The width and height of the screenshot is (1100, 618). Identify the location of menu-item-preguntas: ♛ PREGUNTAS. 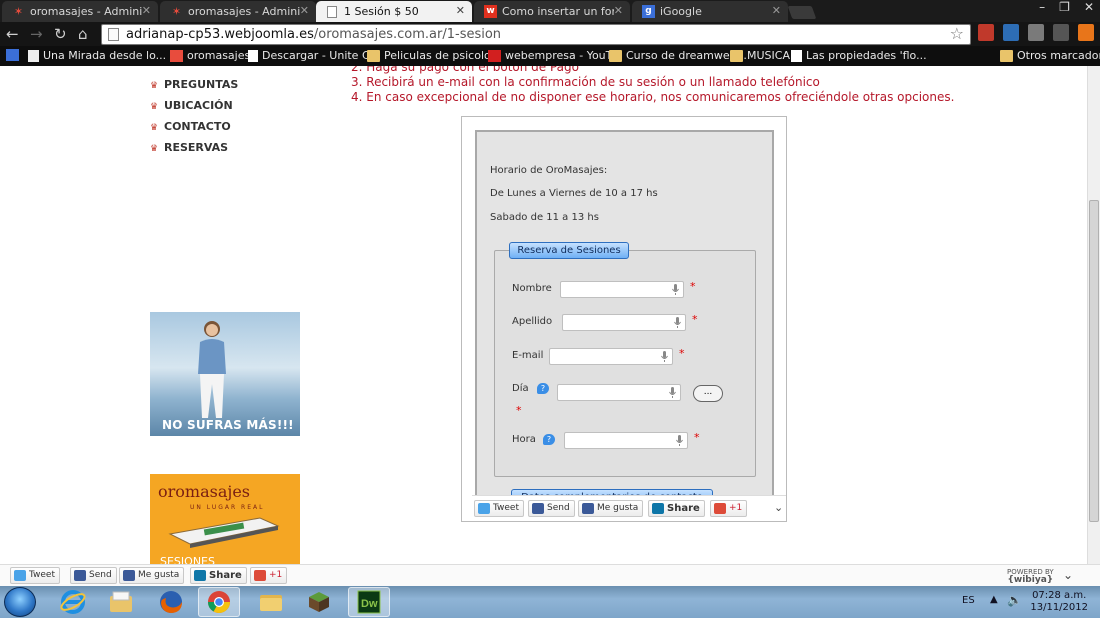
(194, 88).